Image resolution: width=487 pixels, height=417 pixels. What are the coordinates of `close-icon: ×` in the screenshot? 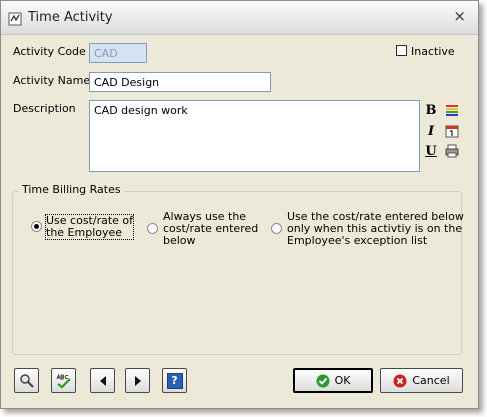 It's located at (459, 16).